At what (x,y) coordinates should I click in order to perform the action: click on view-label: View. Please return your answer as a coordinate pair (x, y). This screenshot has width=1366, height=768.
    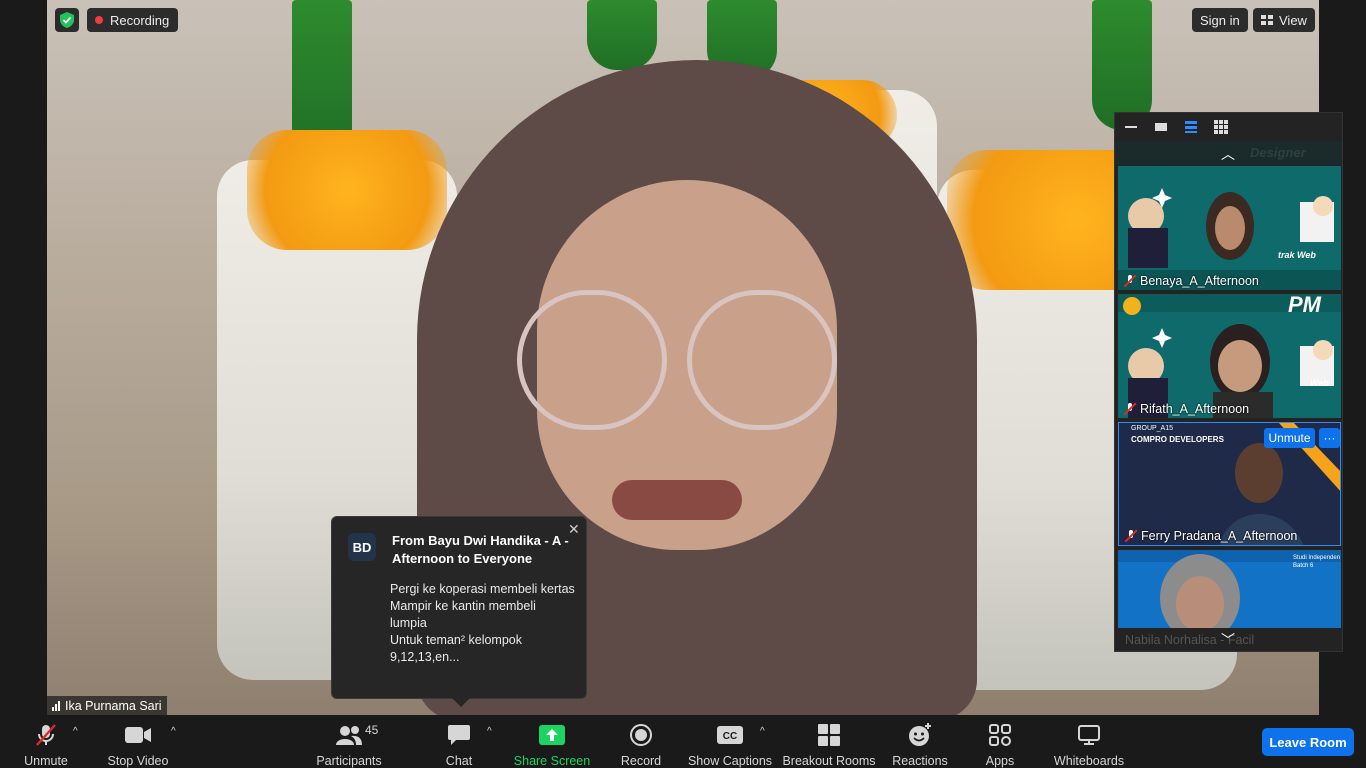
    Looking at the image, I should click on (1293, 20).